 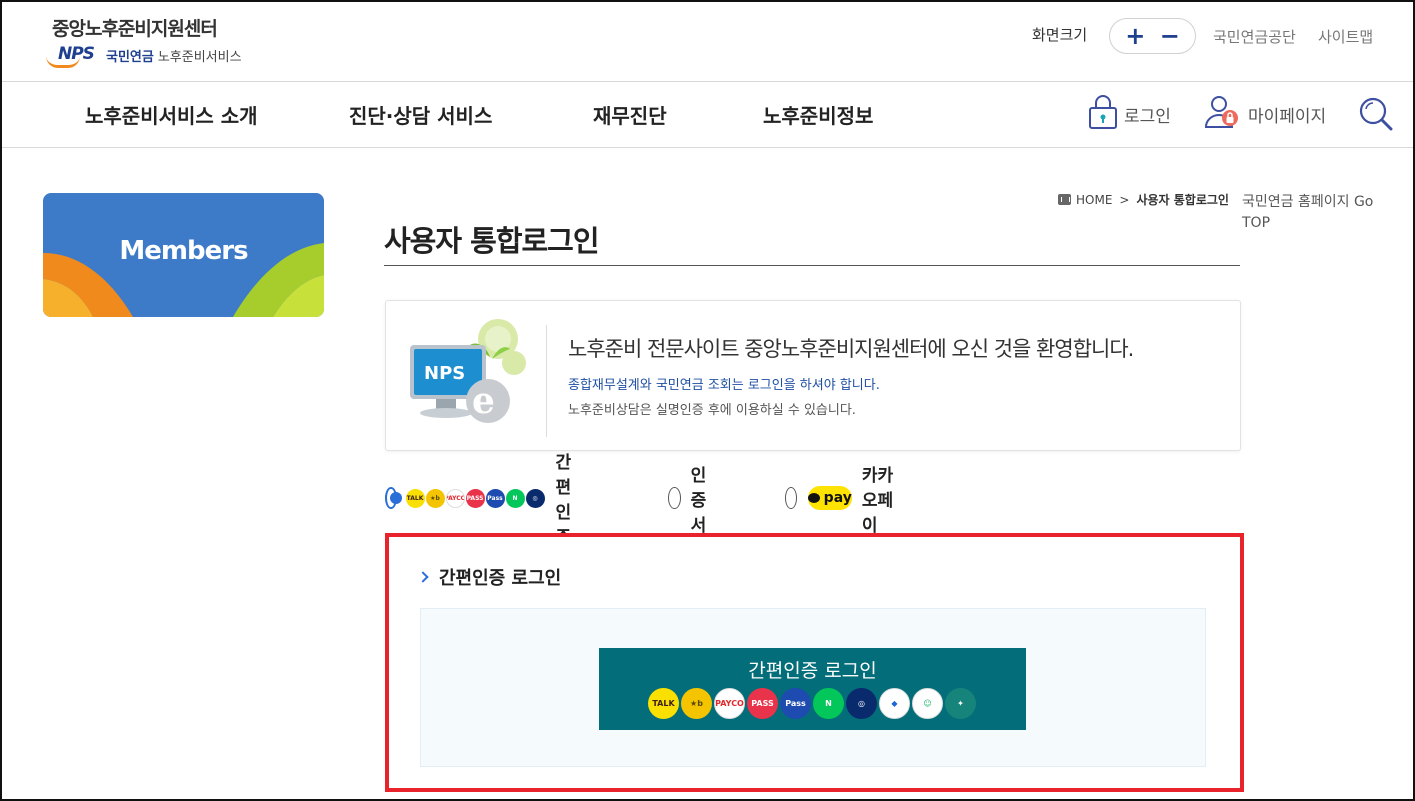 I want to click on payco-provider-icon: PAYCO, so click(x=729, y=703).